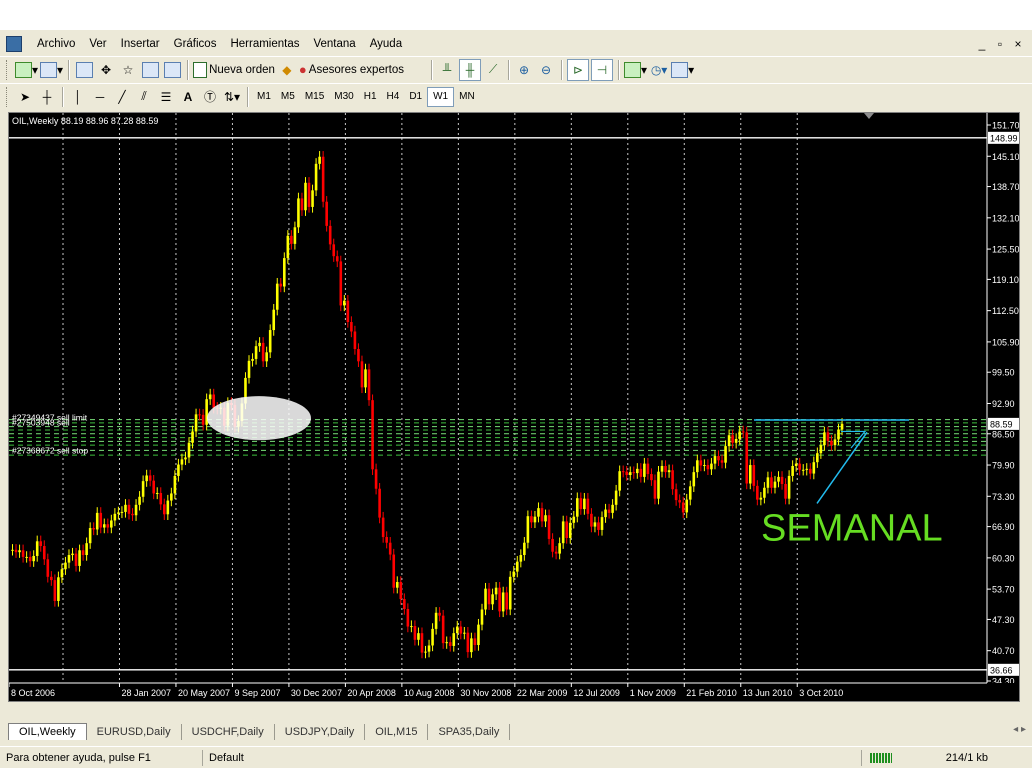 The image size is (1032, 768). Describe the element at coordinates (578, 69) in the screenshot. I see `auto-scroll-icon: ⊳` at that location.